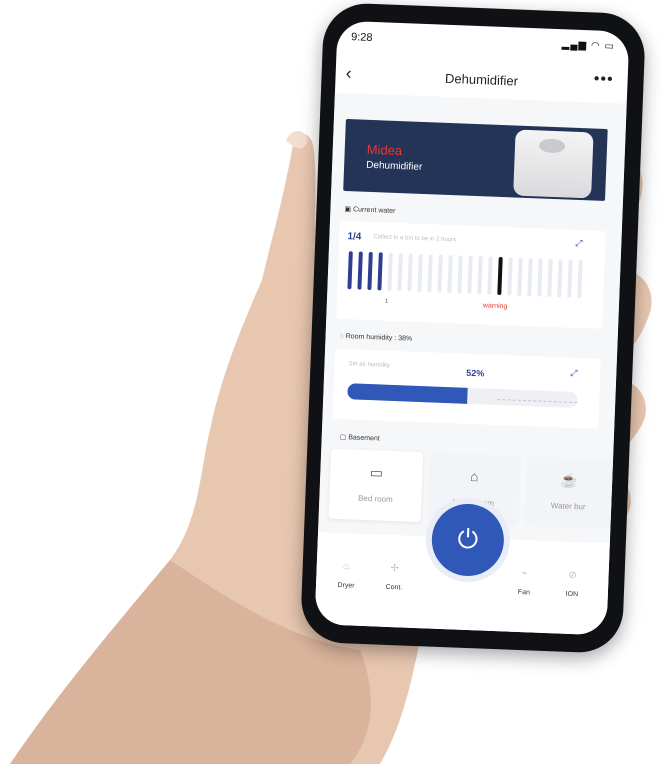  I want to click on slider-remaining-dashes, so click(537, 401).